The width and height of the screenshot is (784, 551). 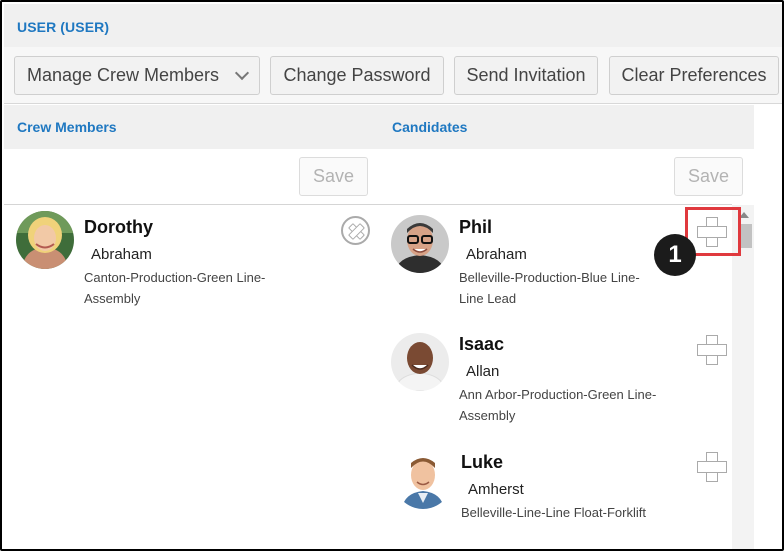 What do you see at coordinates (496, 489) in the screenshot?
I see `candidate-last-name: Amherst` at bounding box center [496, 489].